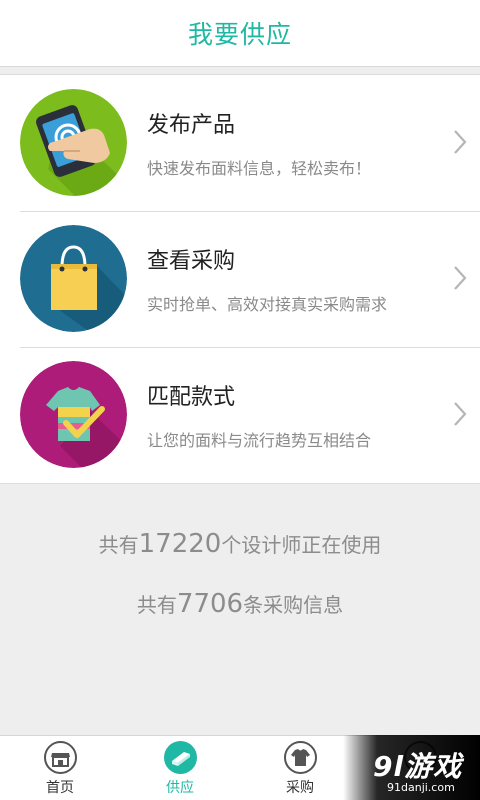  I want to click on tablet-touch-icon, so click(73, 142).